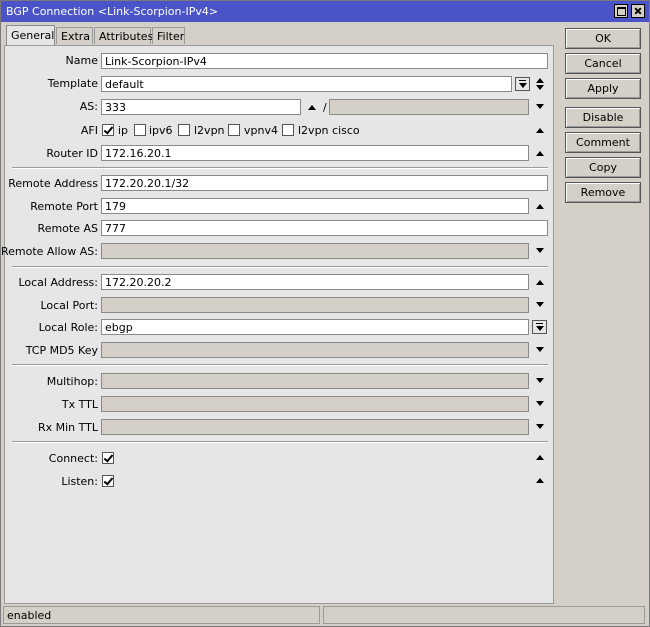 This screenshot has width=650, height=627. What do you see at coordinates (315, 206) in the screenshot?
I see `remote-port-input: 179` at bounding box center [315, 206].